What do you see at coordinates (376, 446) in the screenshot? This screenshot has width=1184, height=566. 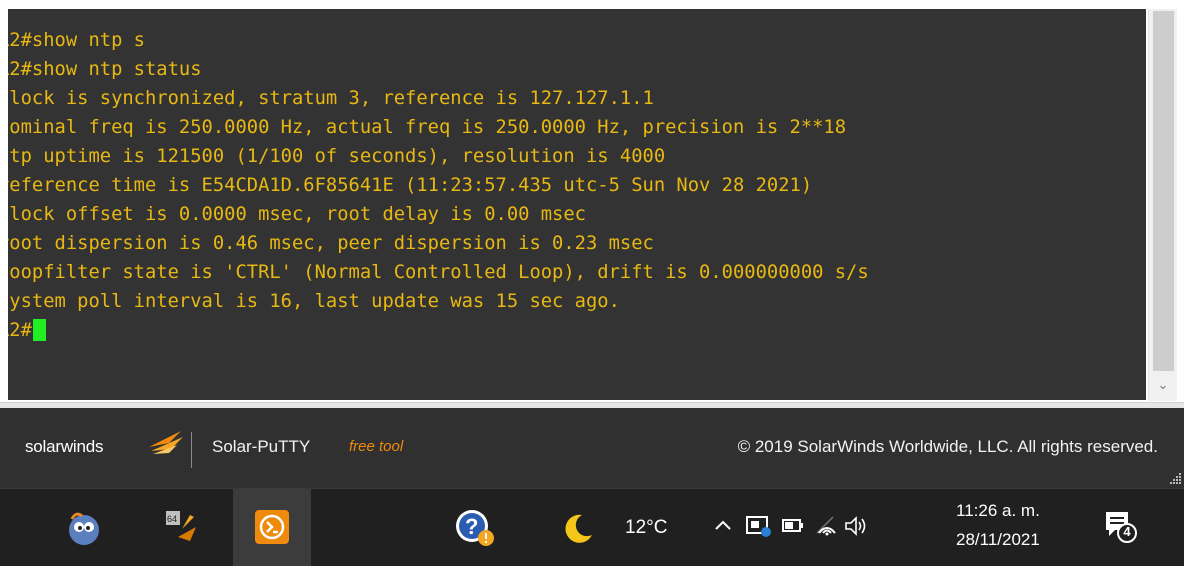 I see `free-tool-label: free tool` at bounding box center [376, 446].